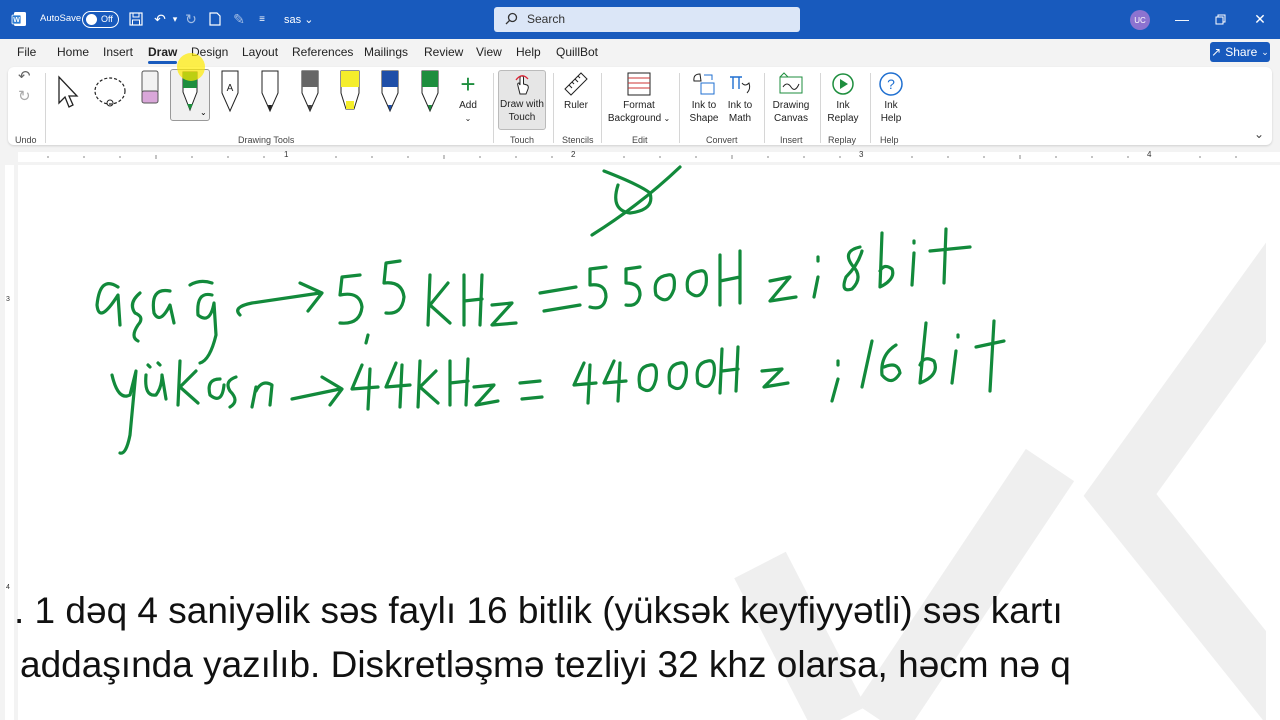  What do you see at coordinates (791, 140) in the screenshot?
I see `group-label-insert: Insert` at bounding box center [791, 140].